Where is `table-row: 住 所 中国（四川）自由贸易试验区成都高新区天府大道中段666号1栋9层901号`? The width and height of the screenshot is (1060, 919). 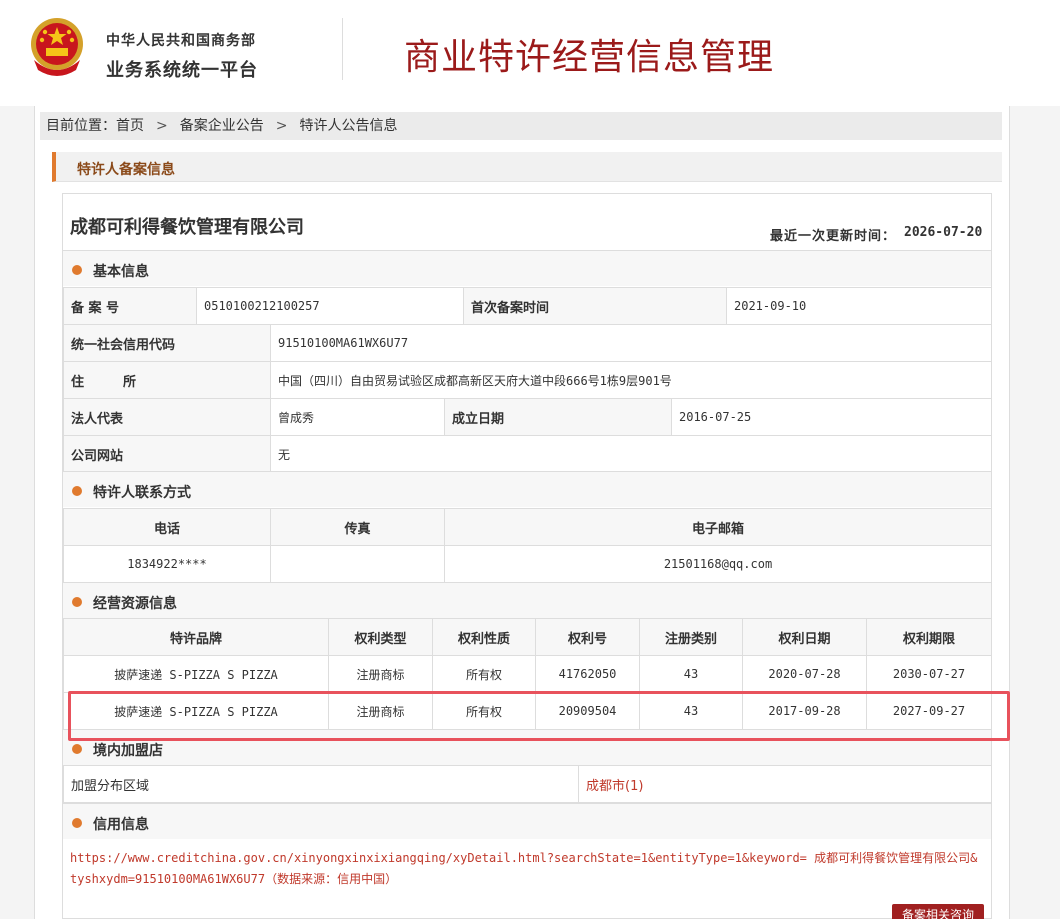
table-row: 住 所 中国（四川）自由贸易试验区成都高新区天府大道中段666号1栋9层901号 is located at coordinates (527, 380).